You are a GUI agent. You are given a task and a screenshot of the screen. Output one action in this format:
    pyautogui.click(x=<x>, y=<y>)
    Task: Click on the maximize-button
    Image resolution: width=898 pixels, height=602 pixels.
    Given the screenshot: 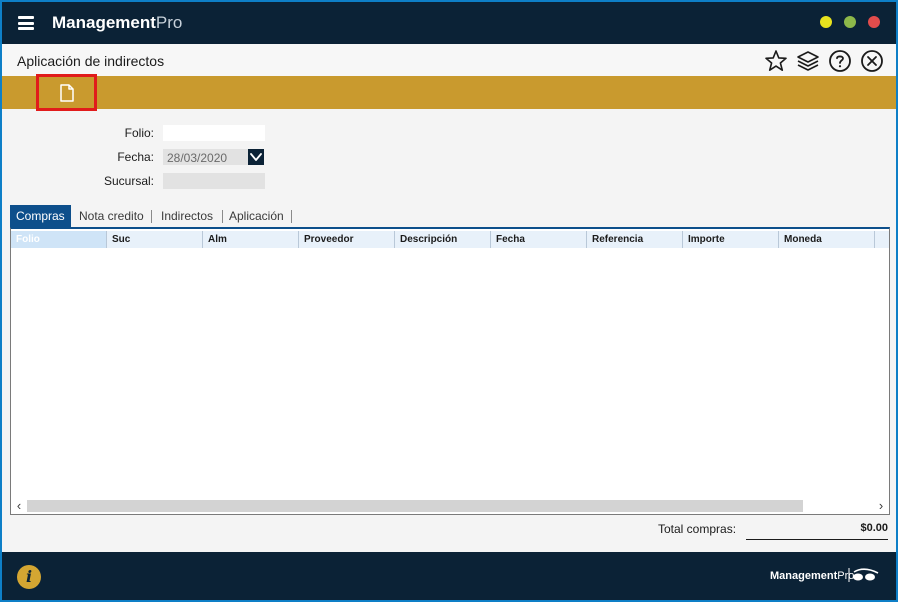 What is the action you would take?
    pyautogui.click(x=850, y=22)
    